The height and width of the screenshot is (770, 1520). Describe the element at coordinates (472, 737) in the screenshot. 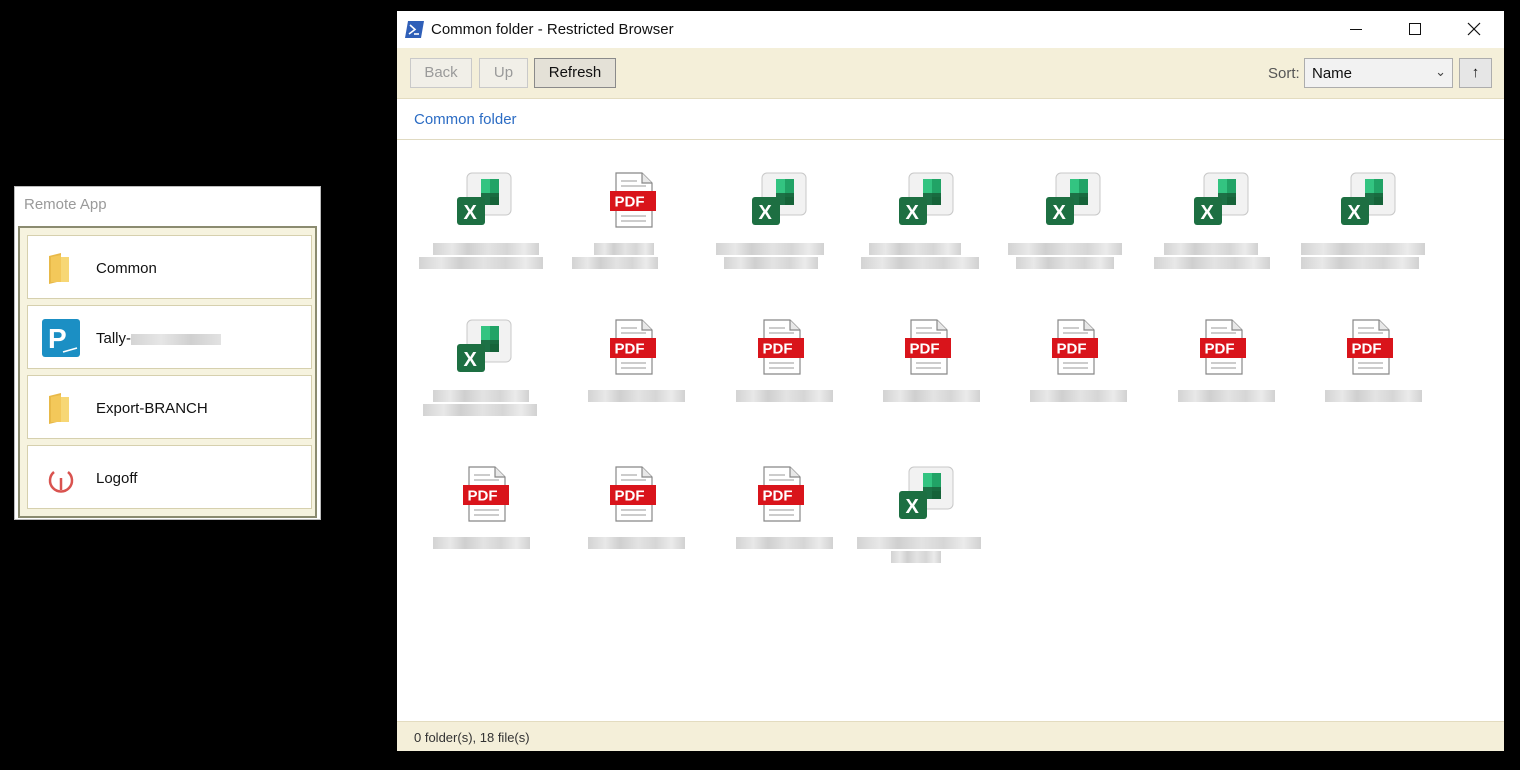

I see `status-text: 0 folder(s), 18 file(s)` at that location.